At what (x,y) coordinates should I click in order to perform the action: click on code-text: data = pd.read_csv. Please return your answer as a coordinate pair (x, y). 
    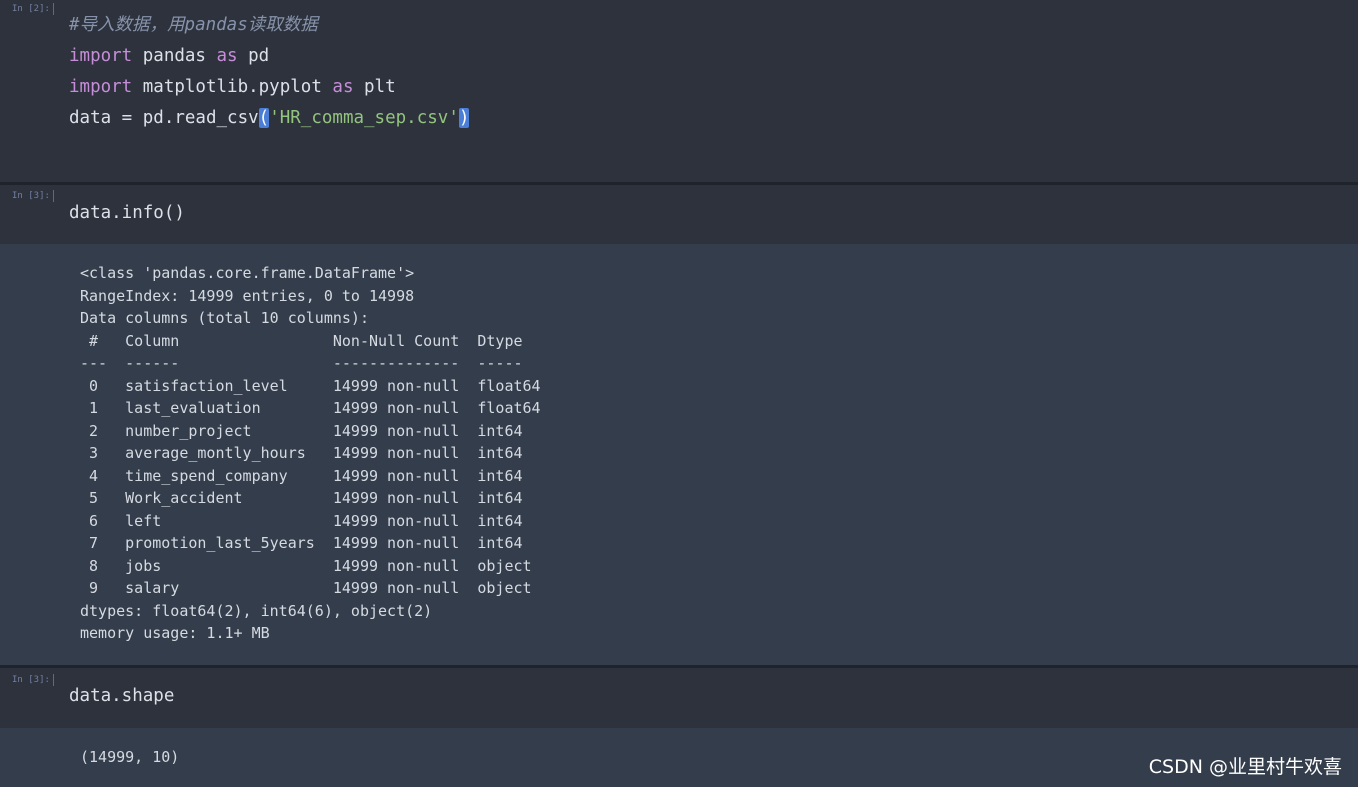
    Looking at the image, I should click on (164, 118).